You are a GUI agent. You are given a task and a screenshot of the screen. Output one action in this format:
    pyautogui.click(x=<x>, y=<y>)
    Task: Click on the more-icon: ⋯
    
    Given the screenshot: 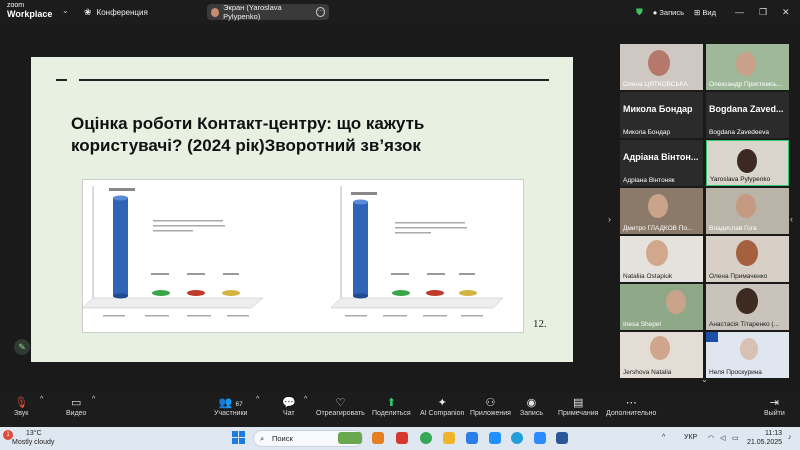 What is the action you would take?
    pyautogui.click(x=631, y=403)
    